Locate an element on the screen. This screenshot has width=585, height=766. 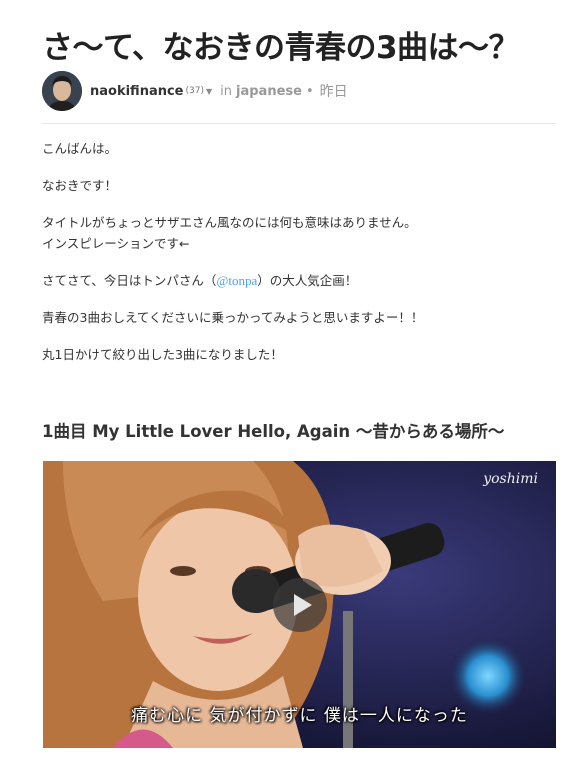
paragraph-greeting: こんばんは。 is located at coordinates (80, 148).